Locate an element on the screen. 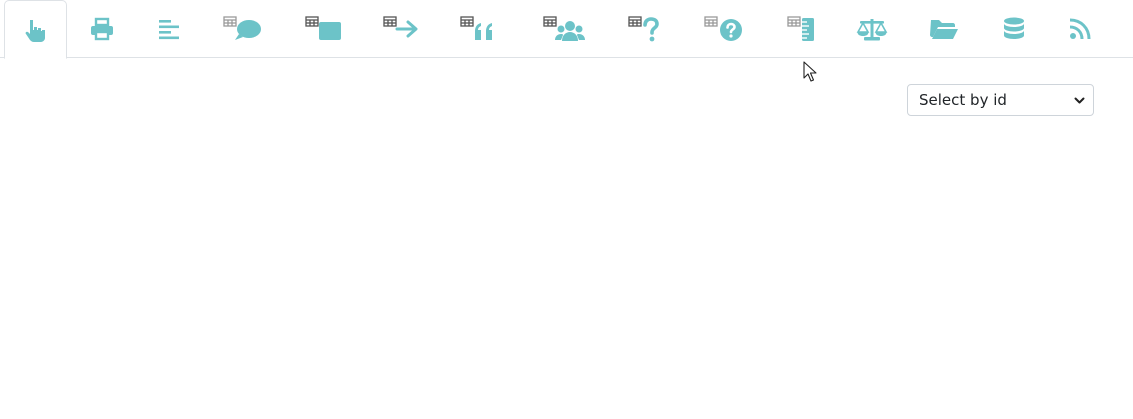  print-icon is located at coordinates (102, 29).